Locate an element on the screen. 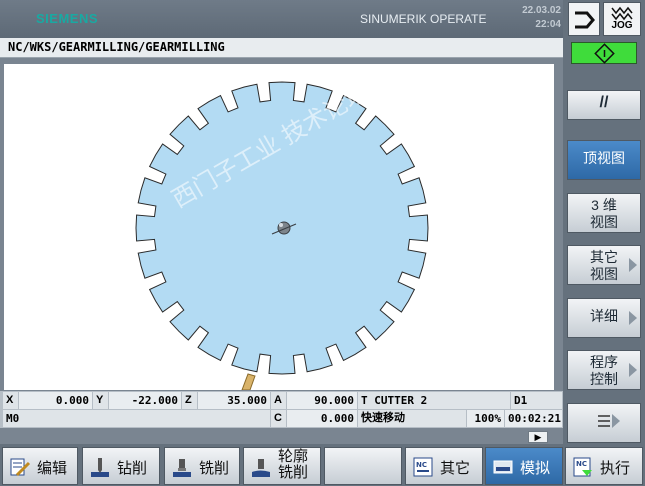 The height and width of the screenshot is (486, 645). hk-drill-button: 钻削 is located at coordinates (121, 466).